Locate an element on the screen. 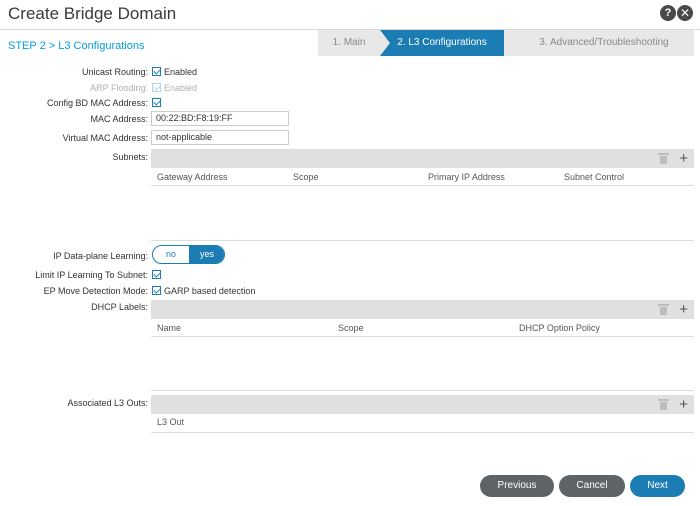  subnets-toolbar: + is located at coordinates (422, 158).